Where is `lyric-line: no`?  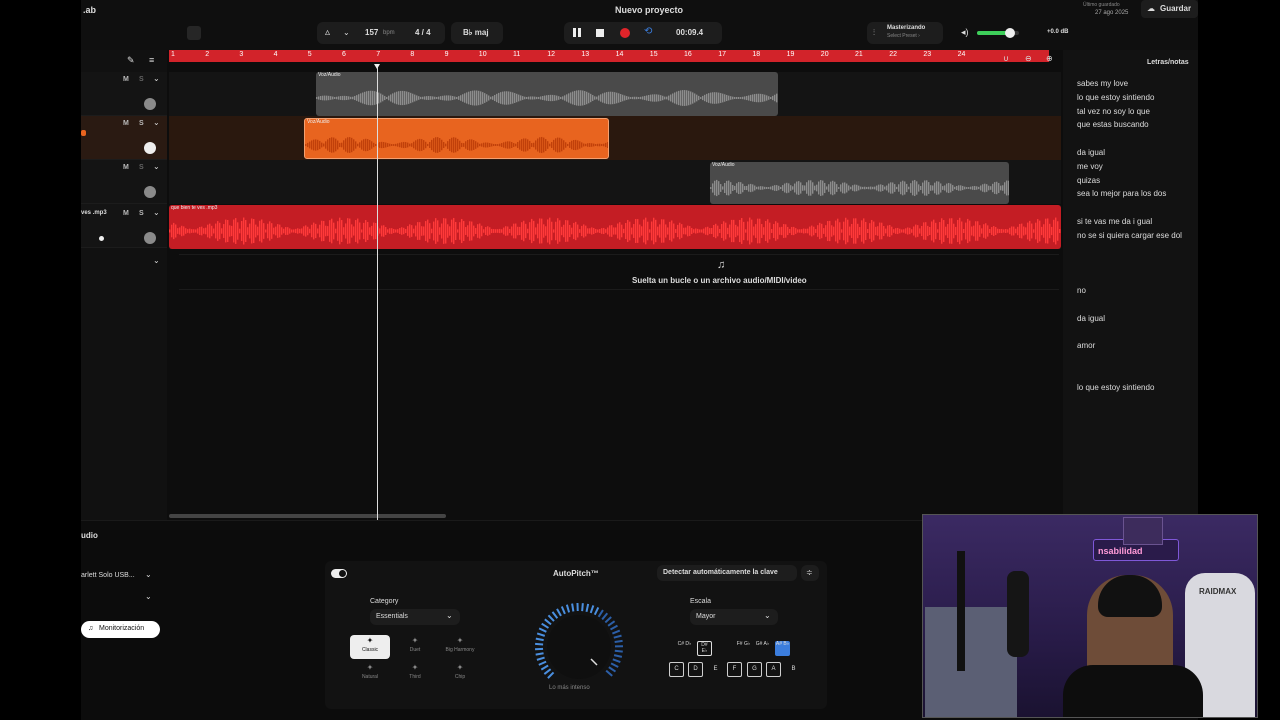
lyric-line: no is located at coordinates (1081, 290).